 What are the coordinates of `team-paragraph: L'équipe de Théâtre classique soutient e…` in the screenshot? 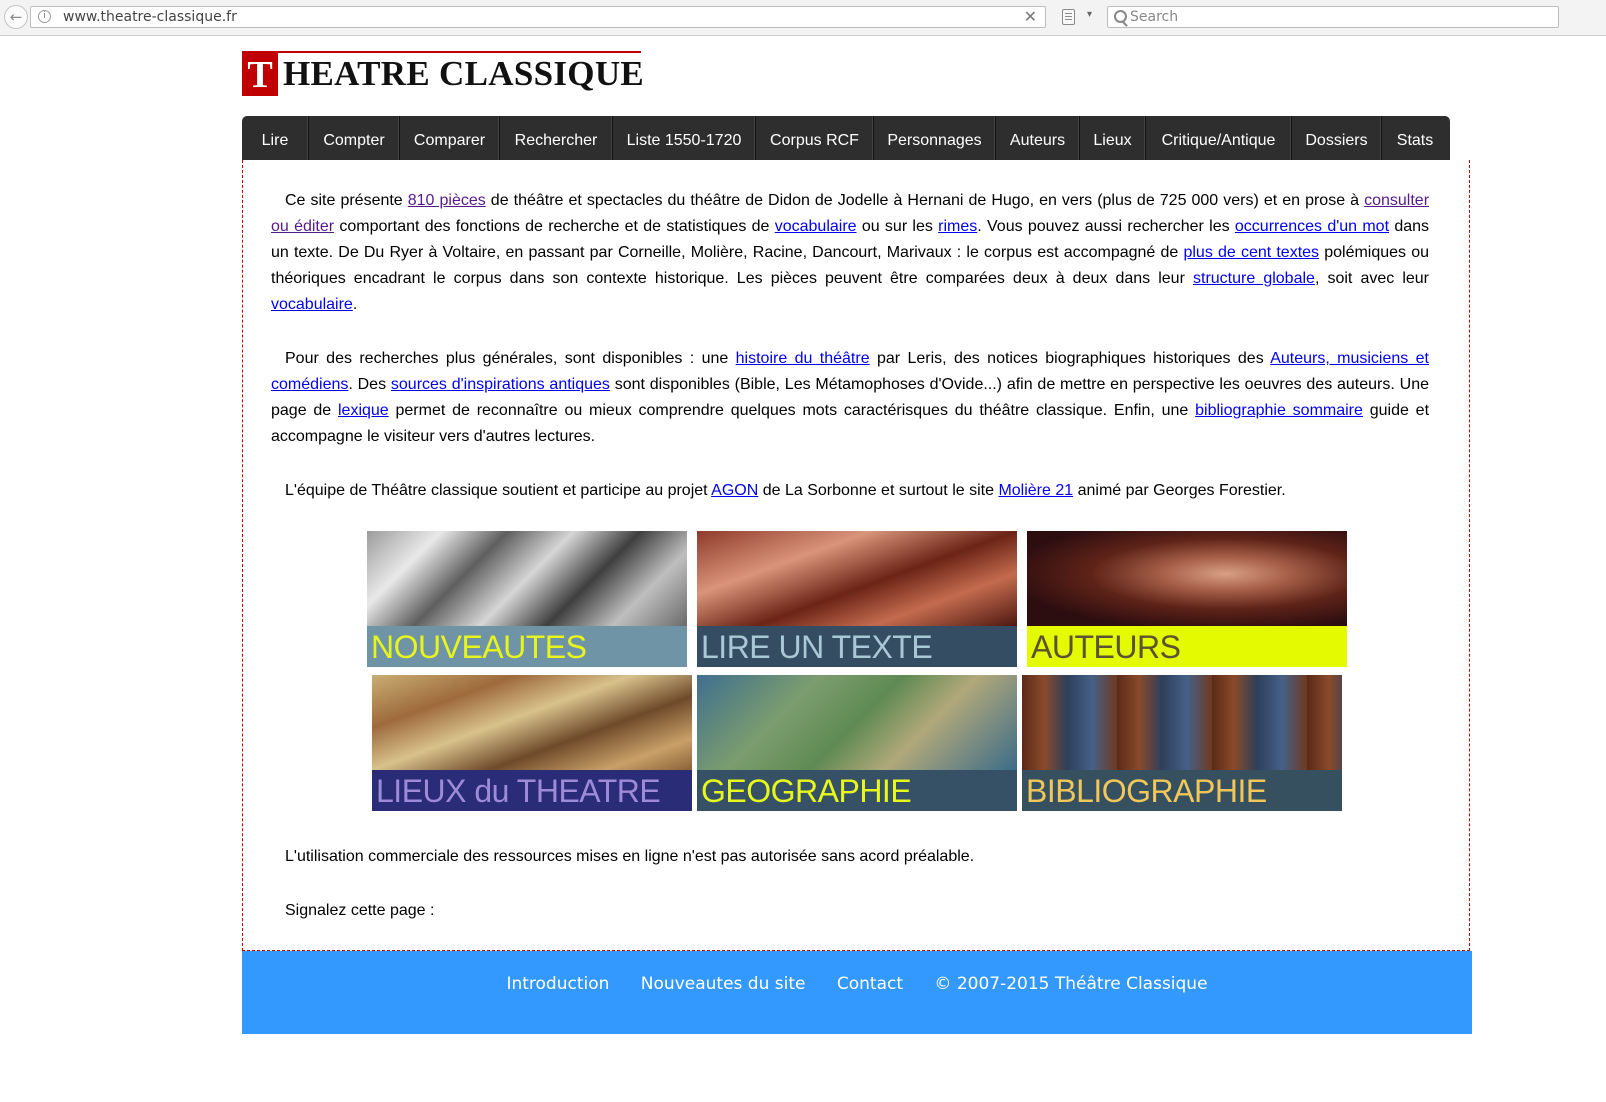 It's located at (850, 491).